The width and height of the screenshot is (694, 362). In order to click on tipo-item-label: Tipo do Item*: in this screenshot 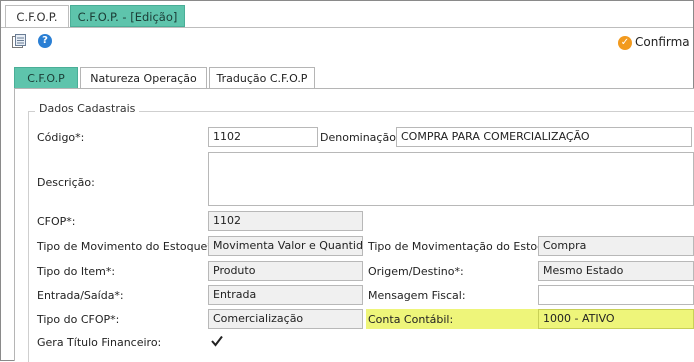, I will do `click(76, 271)`.